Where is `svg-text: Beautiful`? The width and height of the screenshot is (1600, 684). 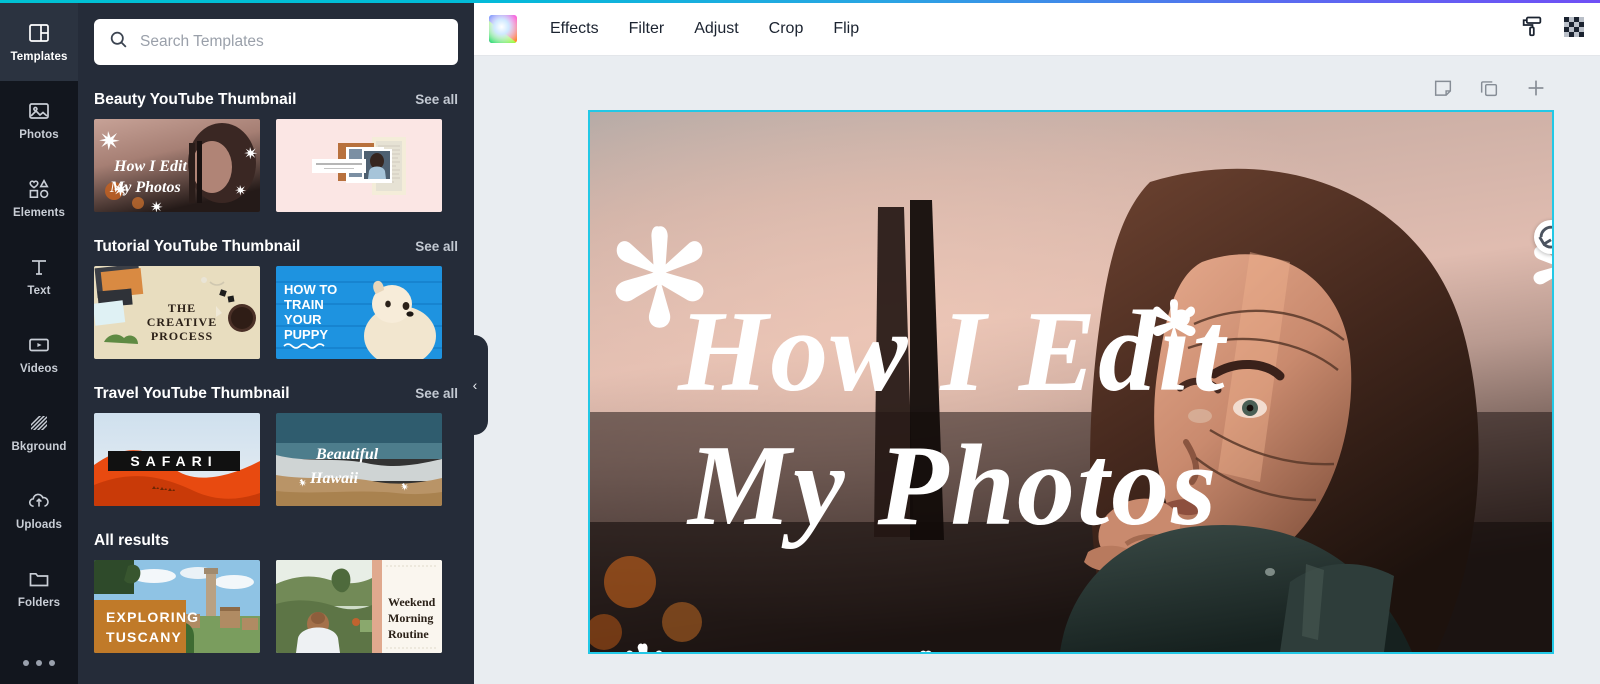
svg-text: Beautiful is located at coordinates (347, 454).